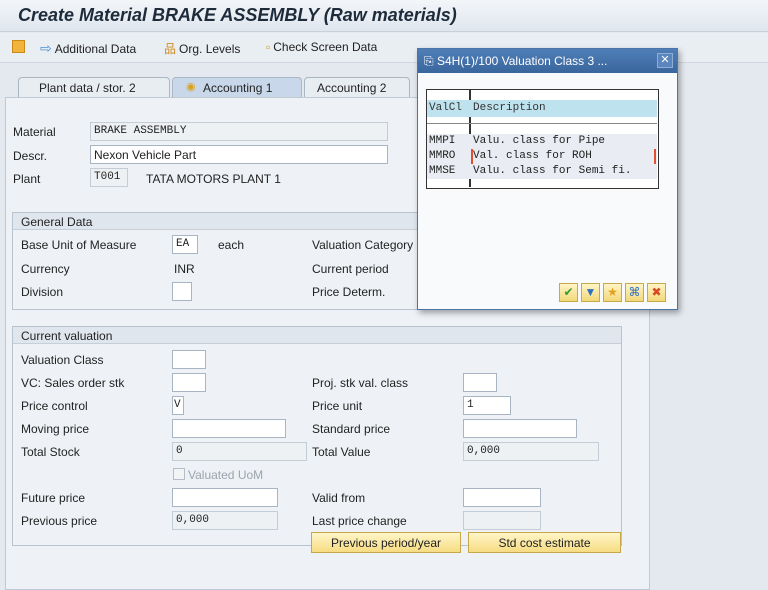  Describe the element at coordinates (520, 428) in the screenshot. I see `standard-price-input` at that location.